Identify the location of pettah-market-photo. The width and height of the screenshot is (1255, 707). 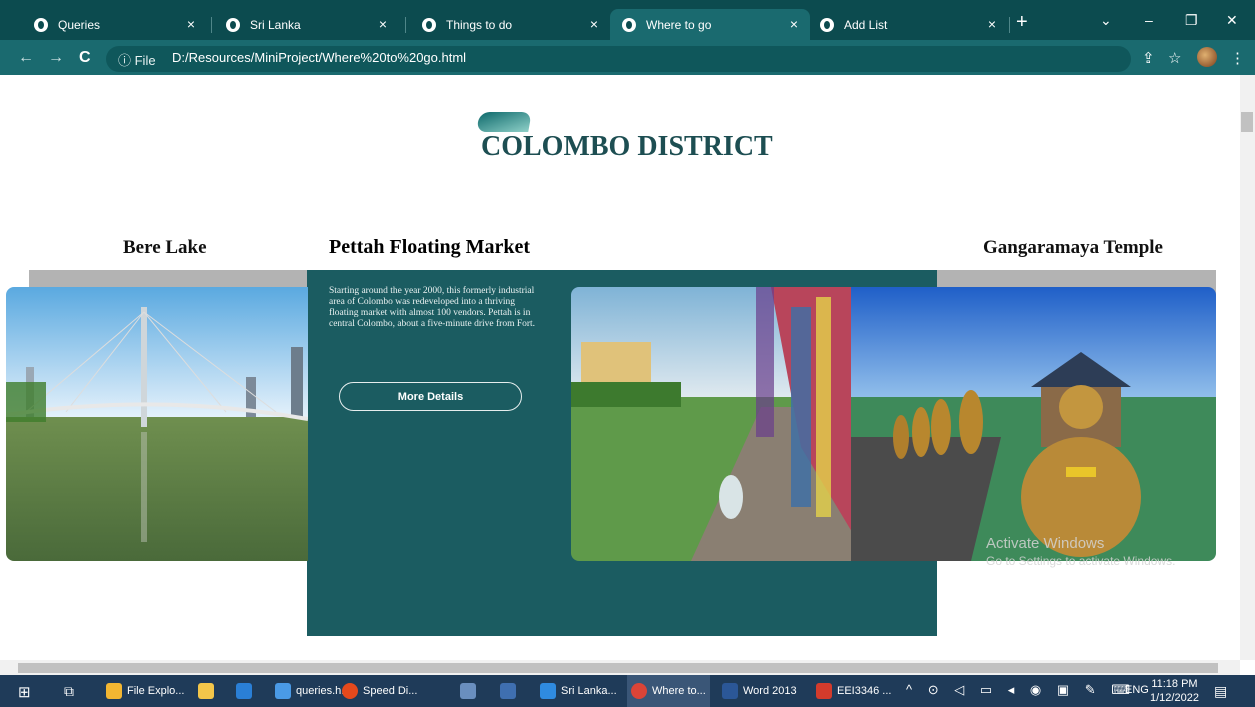
(713, 424).